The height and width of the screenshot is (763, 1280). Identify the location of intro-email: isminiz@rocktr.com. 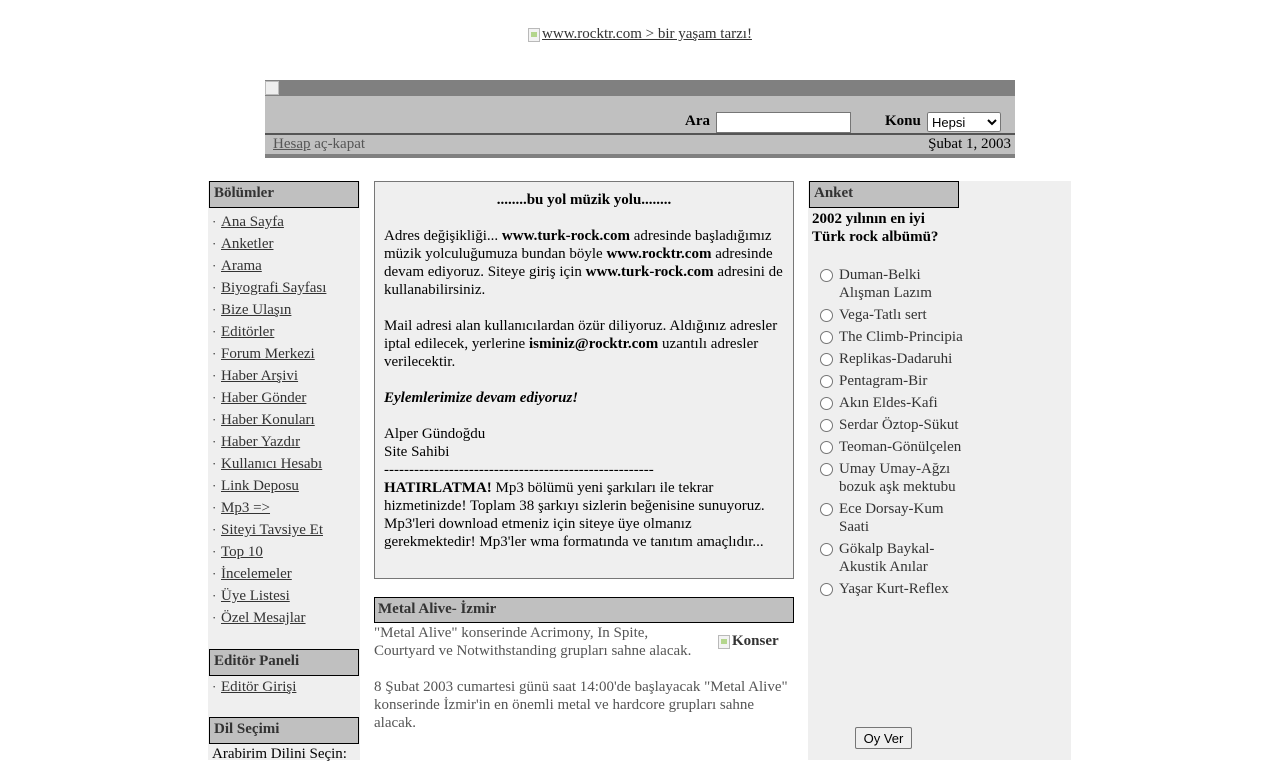
(593, 344).